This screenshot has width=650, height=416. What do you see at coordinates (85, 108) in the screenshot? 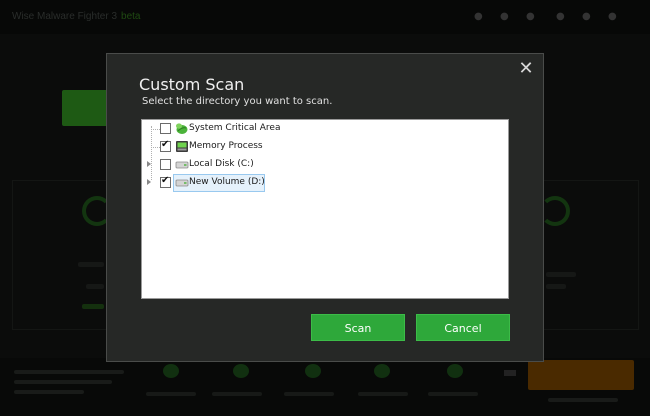
I see `background-status-check-icon` at bounding box center [85, 108].